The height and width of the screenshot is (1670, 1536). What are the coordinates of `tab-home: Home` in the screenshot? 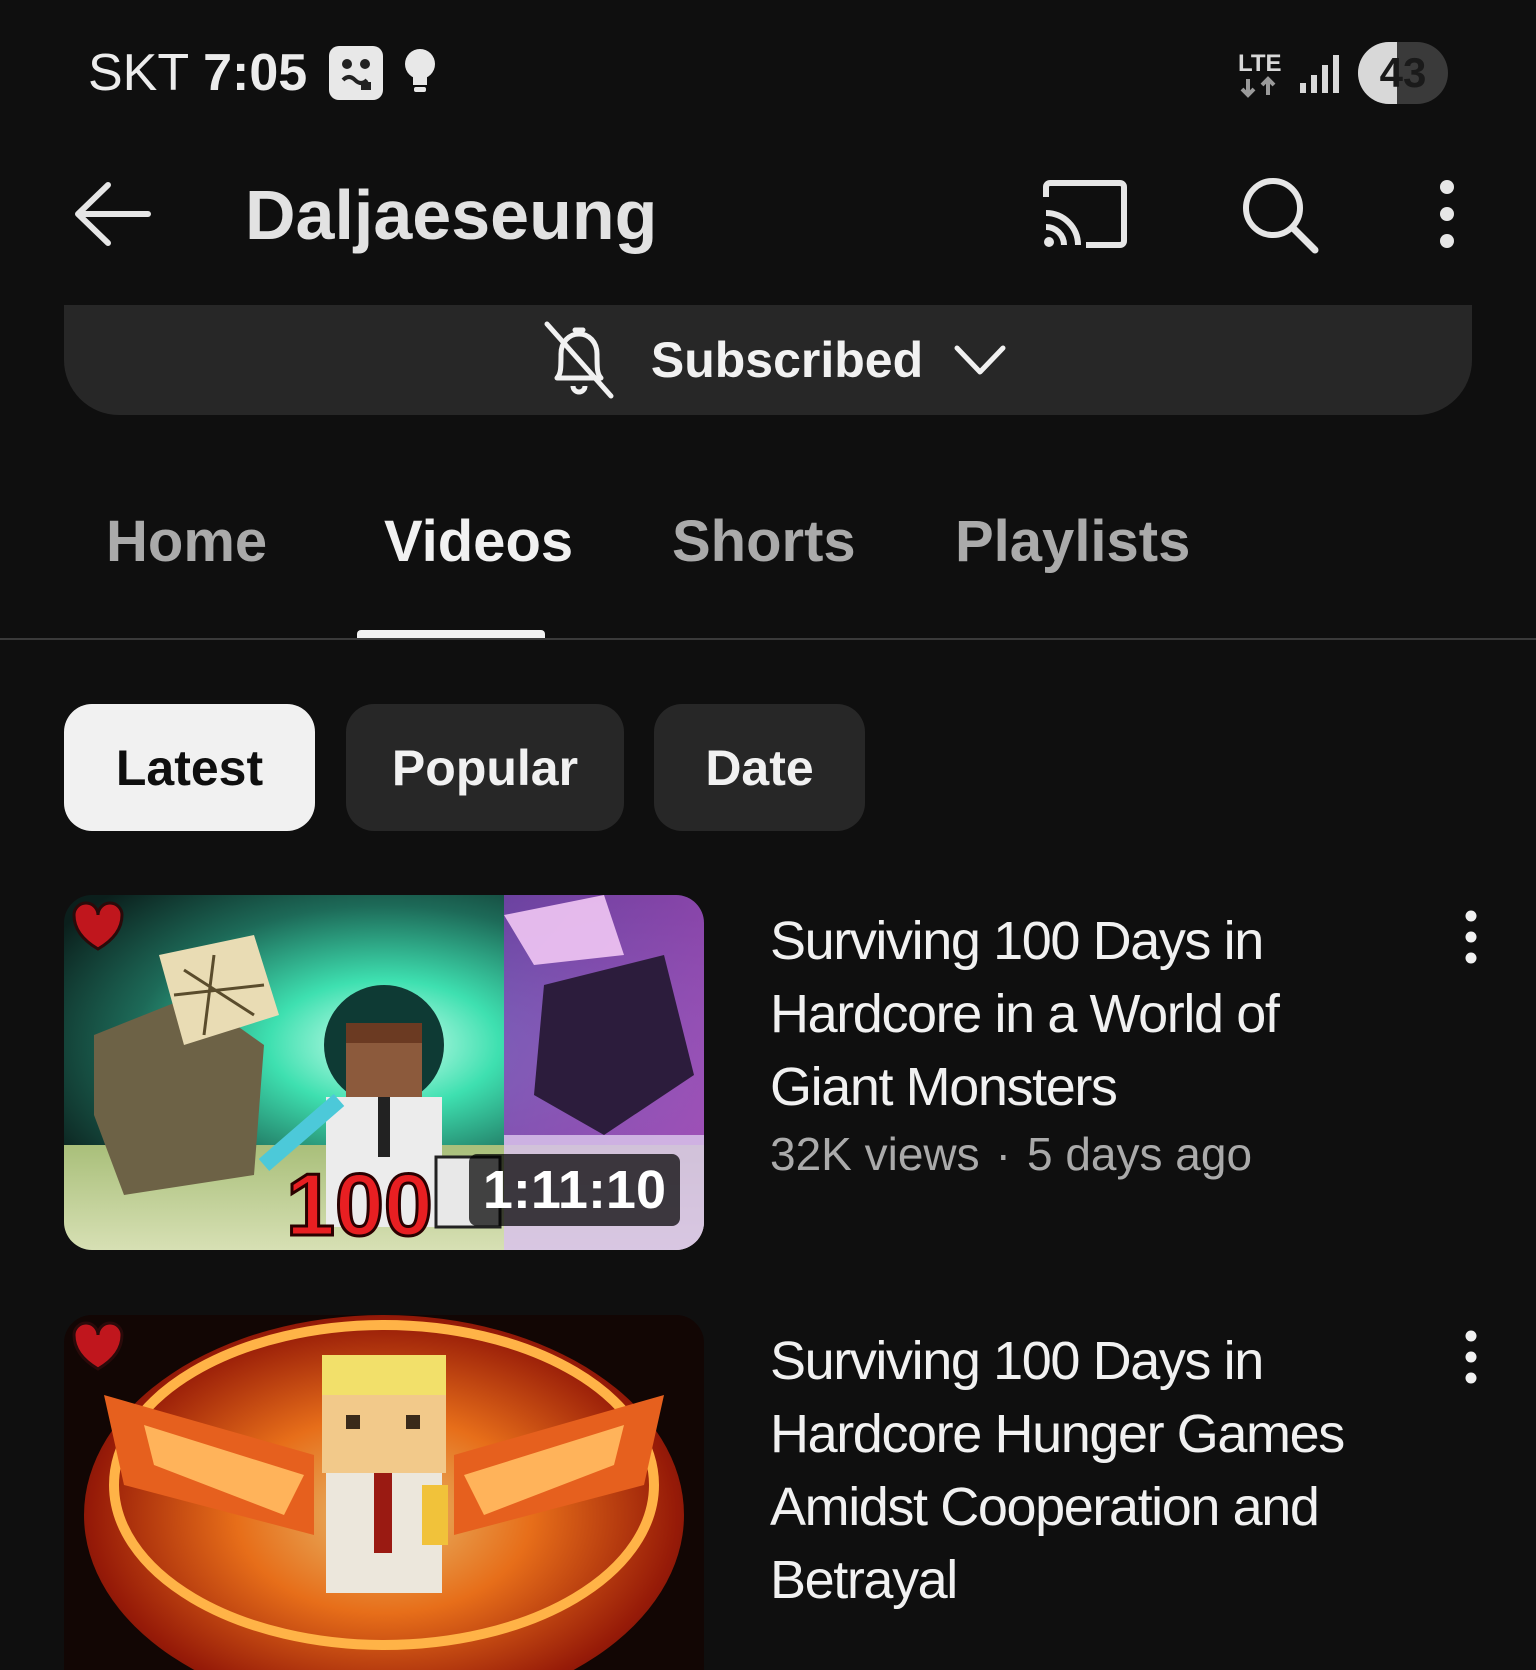 It's located at (186, 541).